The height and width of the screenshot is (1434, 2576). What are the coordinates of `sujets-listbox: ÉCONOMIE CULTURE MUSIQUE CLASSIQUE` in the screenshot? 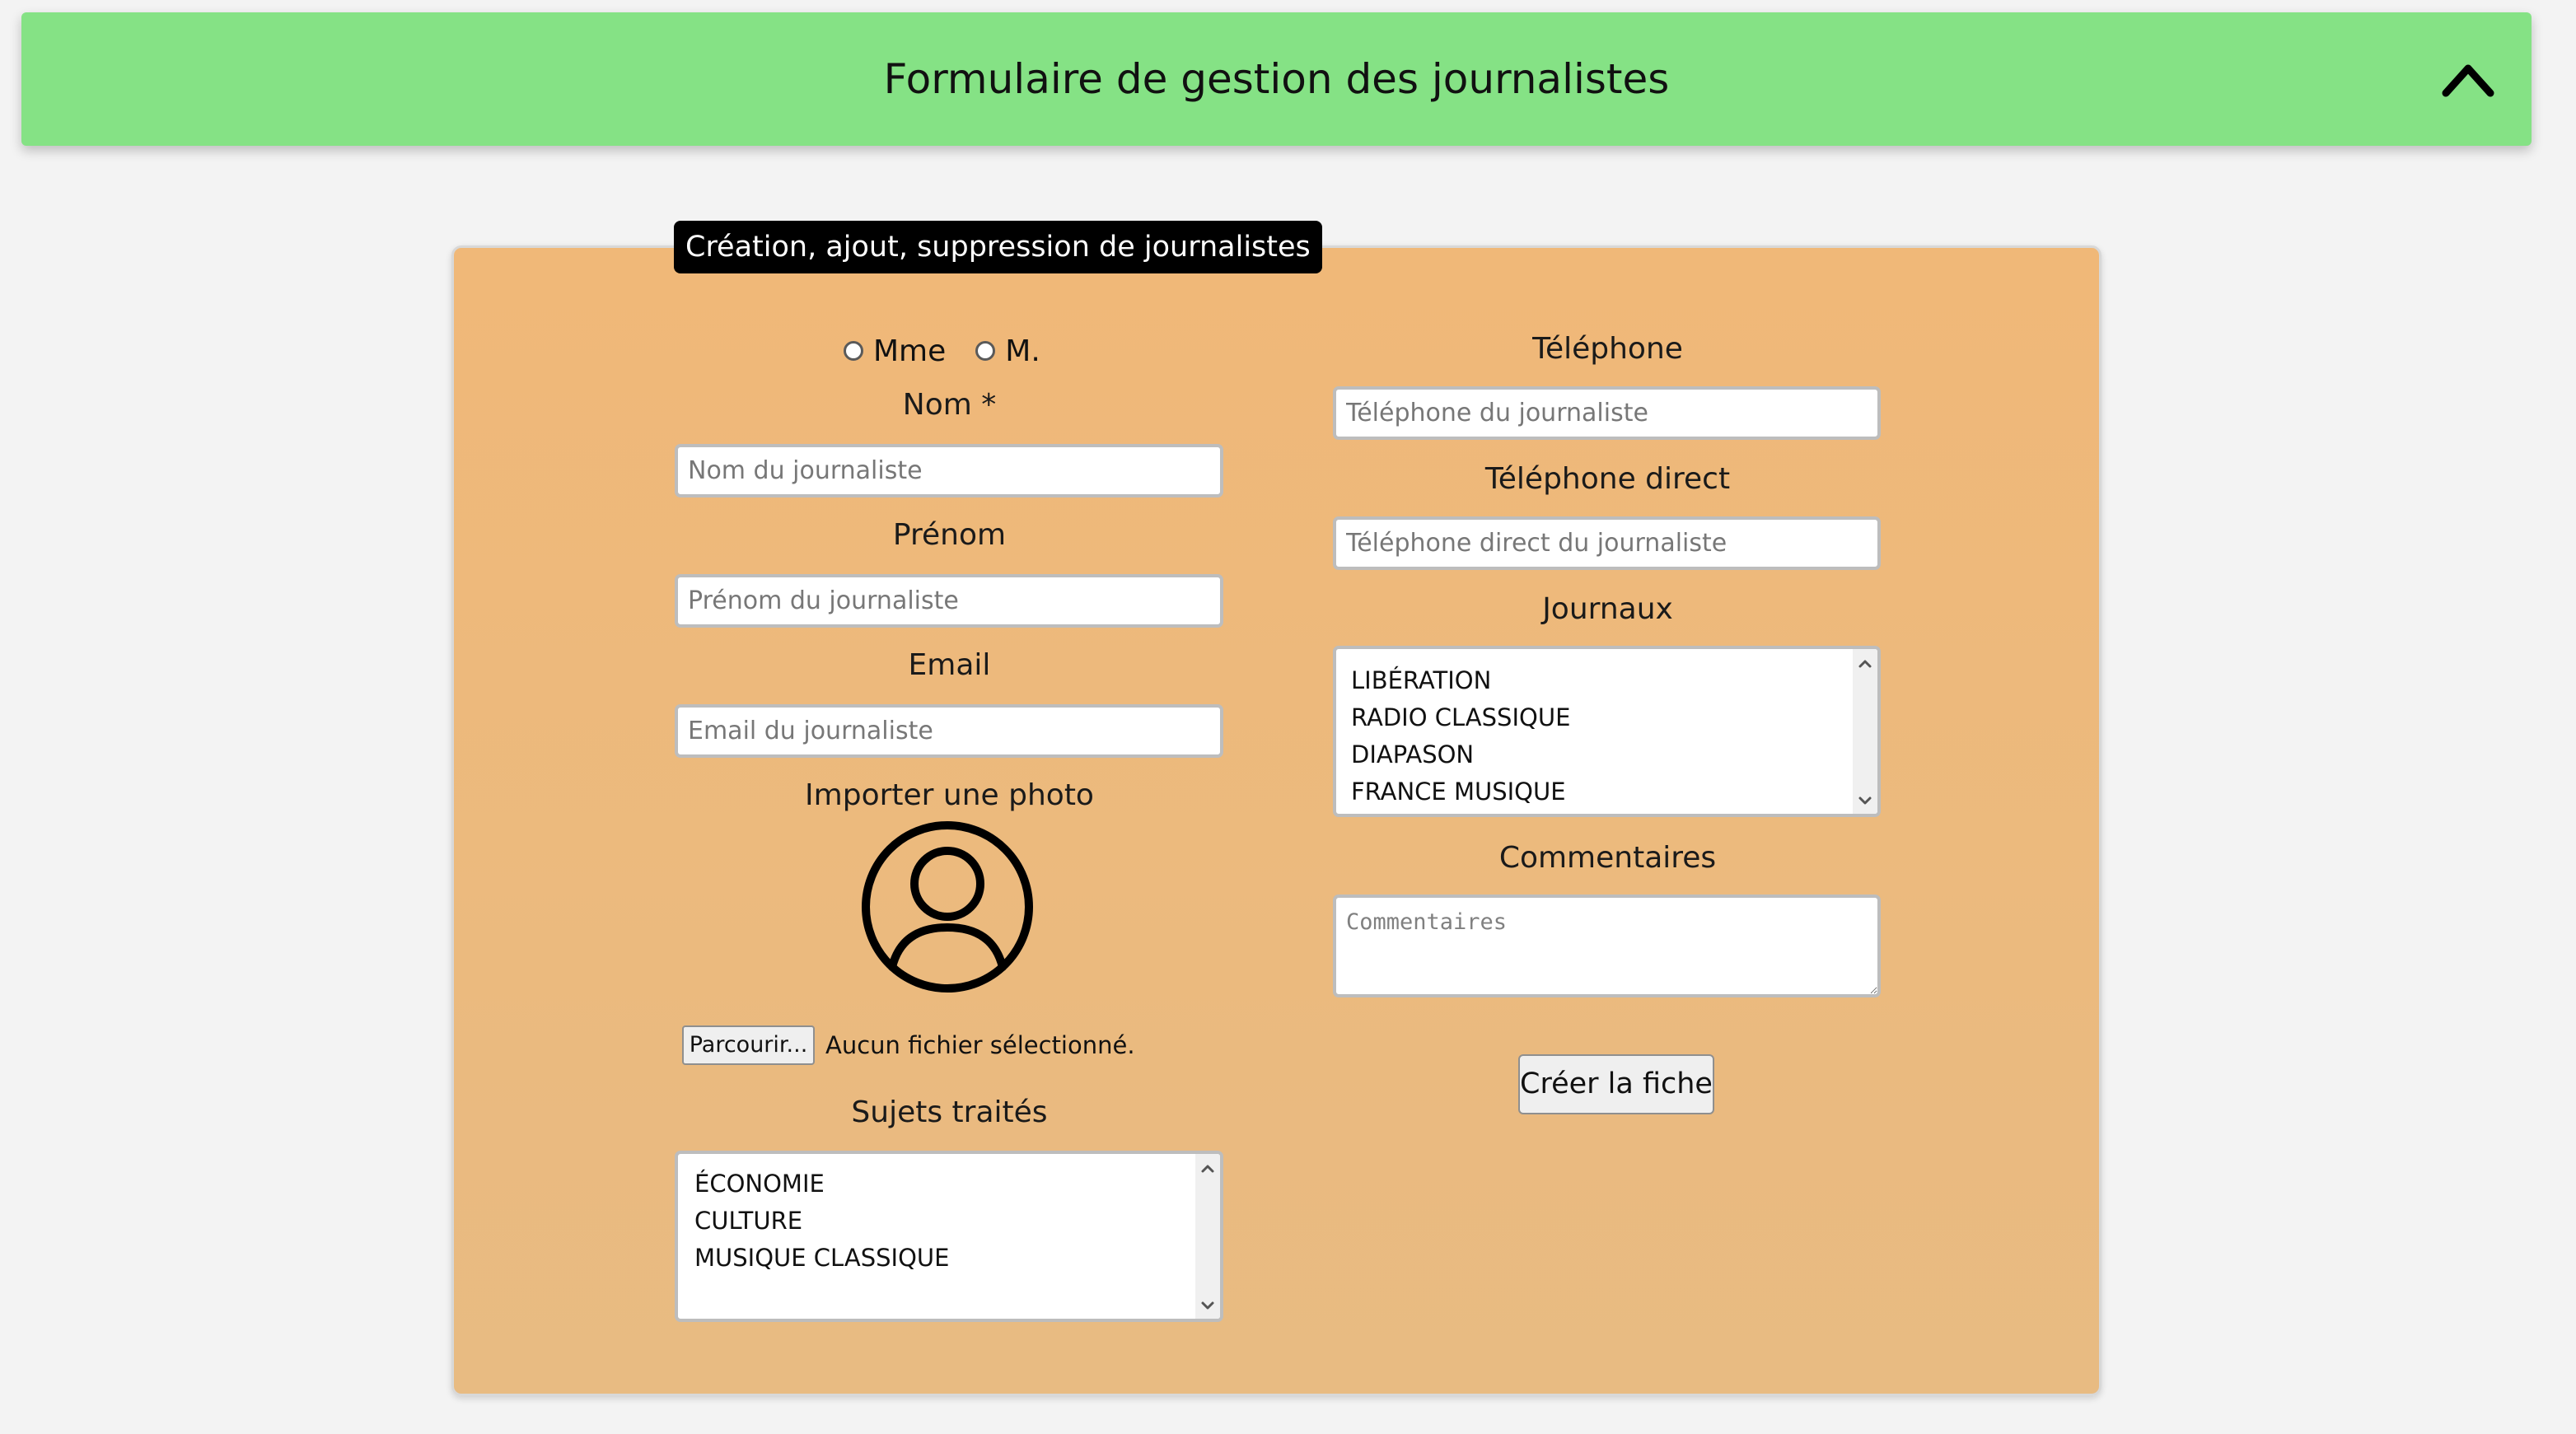 It's located at (949, 1237).